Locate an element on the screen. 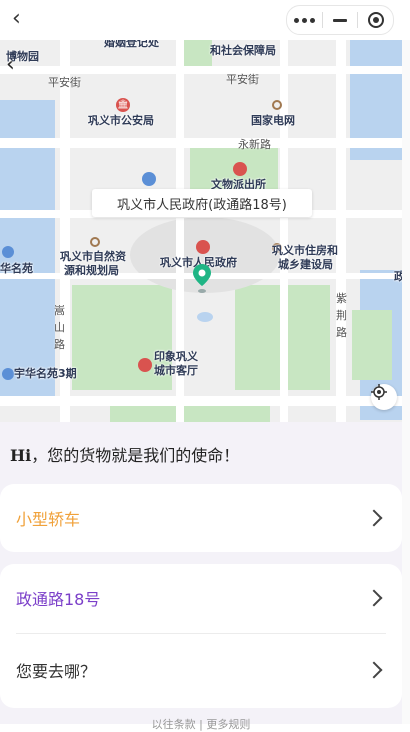  scrollbar is located at coordinates (406, 382).